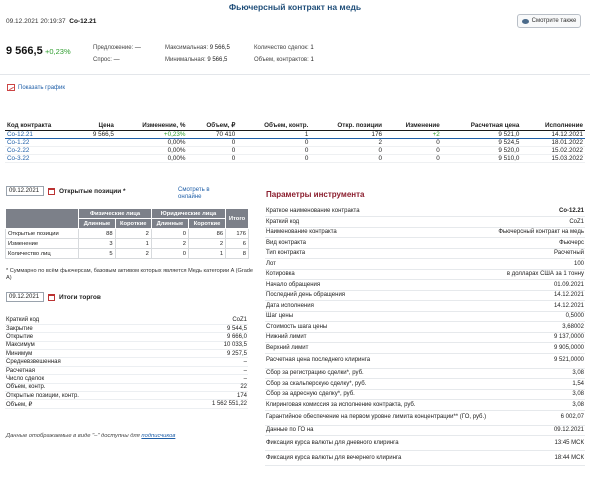  What do you see at coordinates (133, 243) in the screenshot?
I see `positions-cell: 1` at bounding box center [133, 243].